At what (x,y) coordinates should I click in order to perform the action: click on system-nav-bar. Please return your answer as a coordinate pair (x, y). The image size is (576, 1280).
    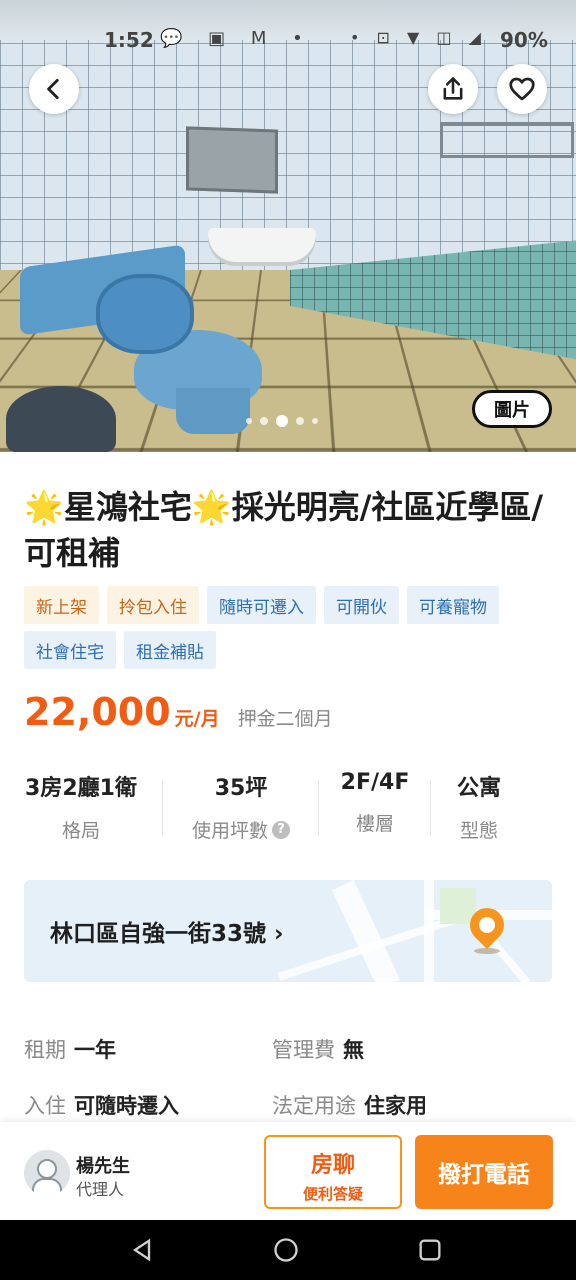
    Looking at the image, I should click on (288, 1250).